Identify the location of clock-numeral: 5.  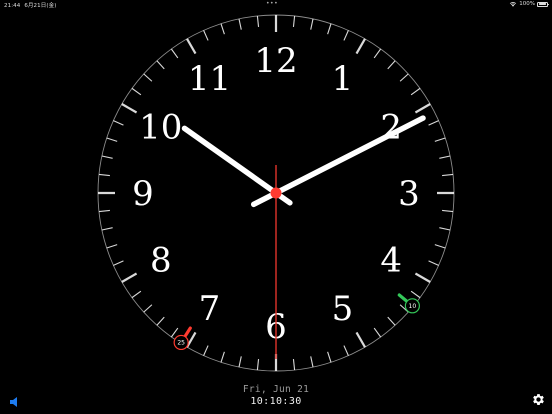
(343, 309).